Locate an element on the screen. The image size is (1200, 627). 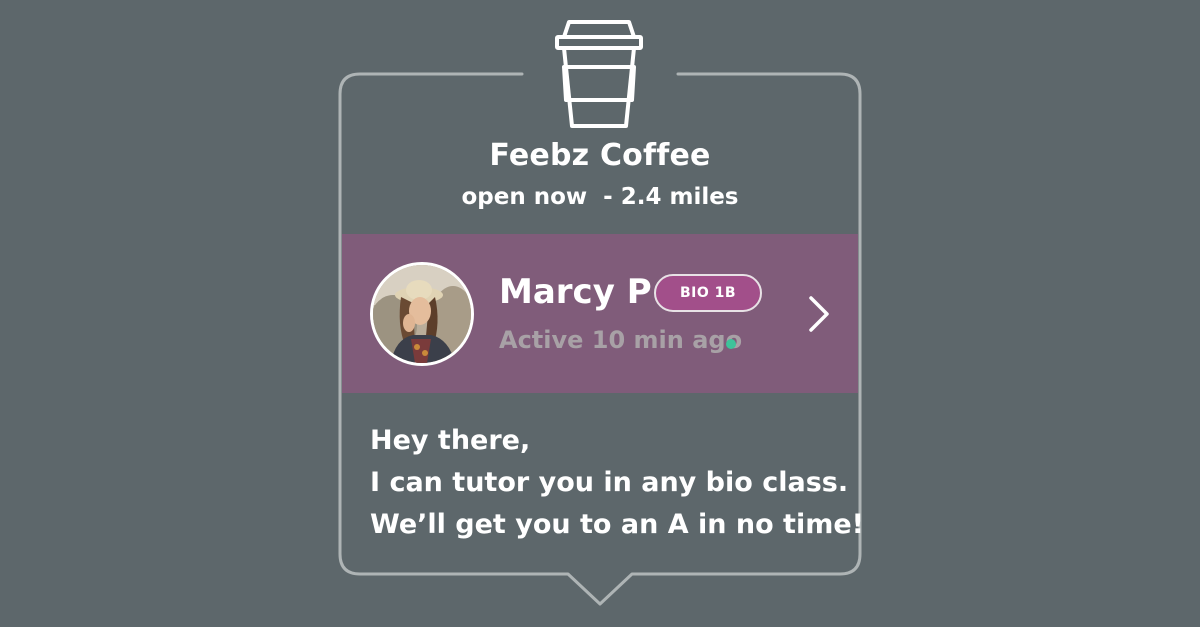
avatar is located at coordinates (422, 314).